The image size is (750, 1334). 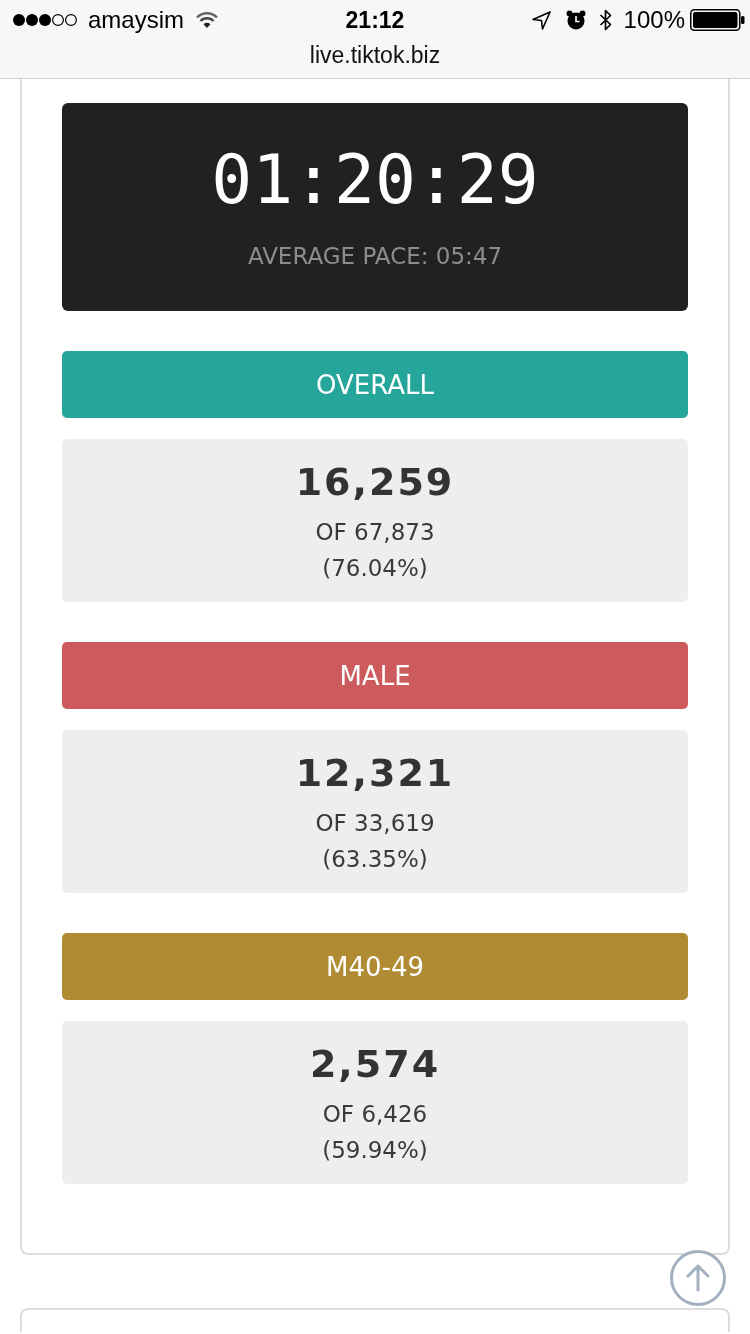 What do you see at coordinates (375, 773) in the screenshot?
I see `rank-number: 12,321` at bounding box center [375, 773].